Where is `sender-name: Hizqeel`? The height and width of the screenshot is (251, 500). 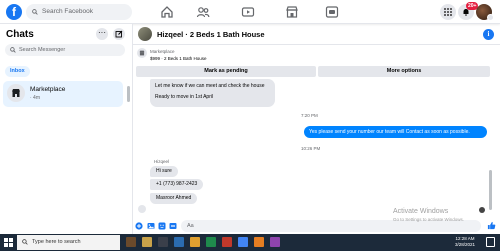
sender-name: Hizqeel is located at coordinates (162, 161).